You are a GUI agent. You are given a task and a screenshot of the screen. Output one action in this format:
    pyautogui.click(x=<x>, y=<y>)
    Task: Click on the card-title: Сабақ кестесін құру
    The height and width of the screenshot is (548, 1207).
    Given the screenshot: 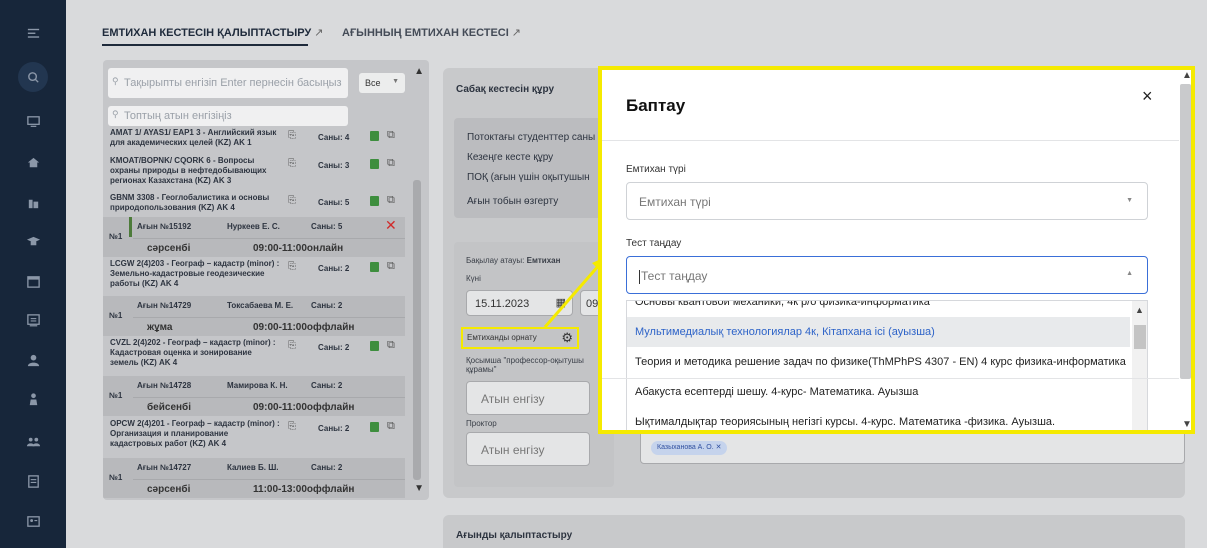 What is the action you would take?
    pyautogui.click(x=505, y=89)
    